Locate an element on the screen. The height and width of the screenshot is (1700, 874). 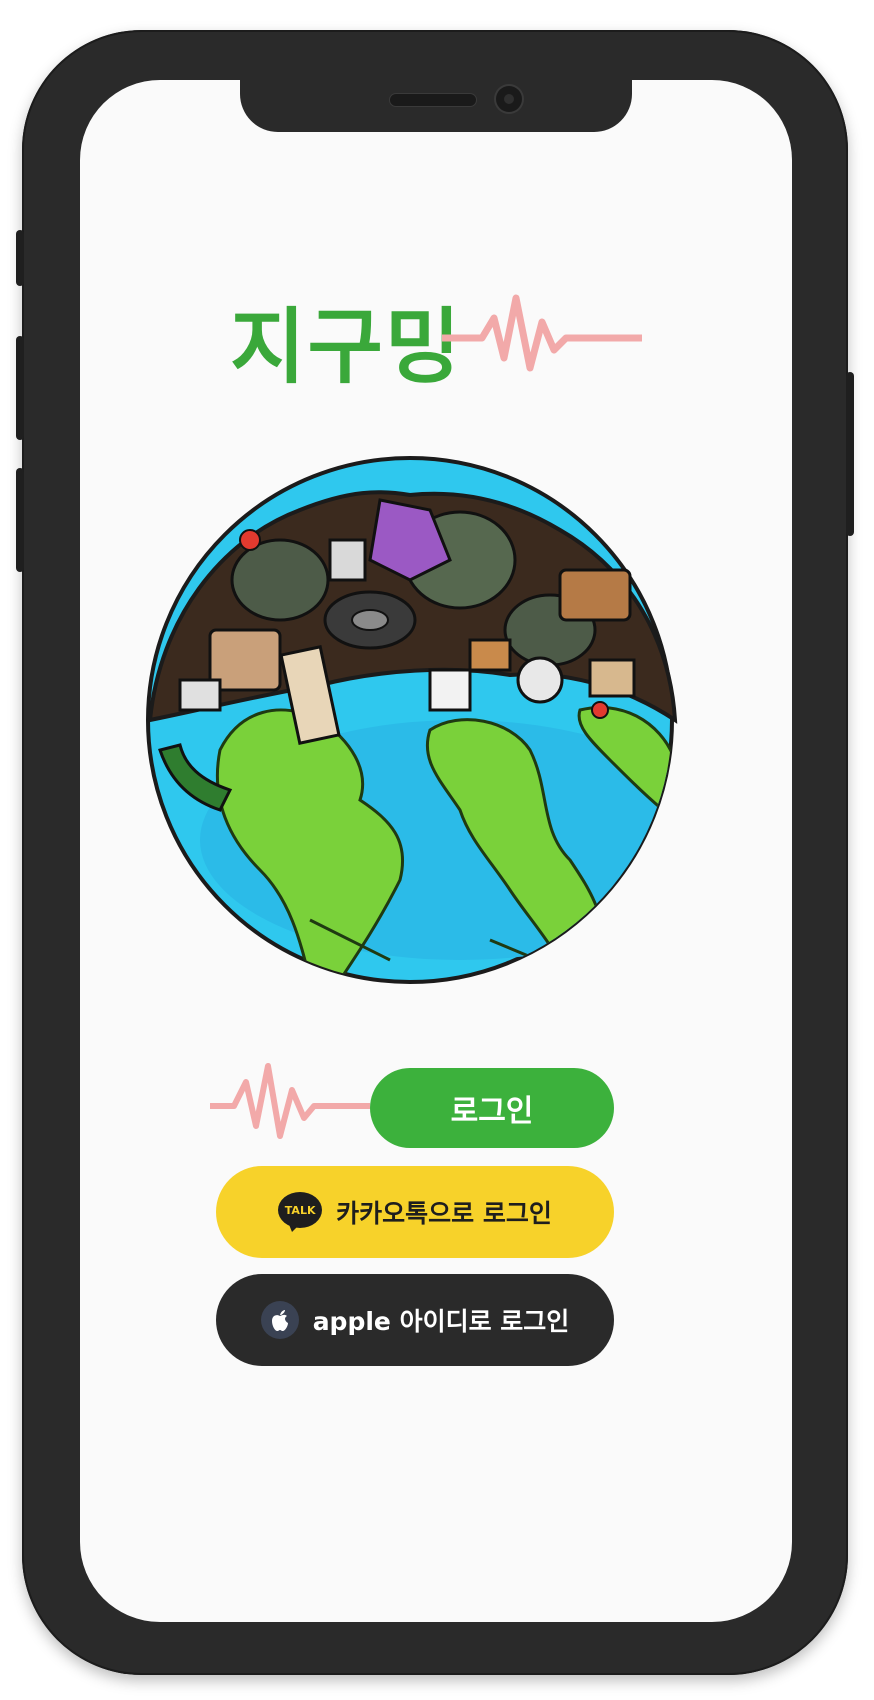
login-button-label: 로그인 is located at coordinates (492, 1111).